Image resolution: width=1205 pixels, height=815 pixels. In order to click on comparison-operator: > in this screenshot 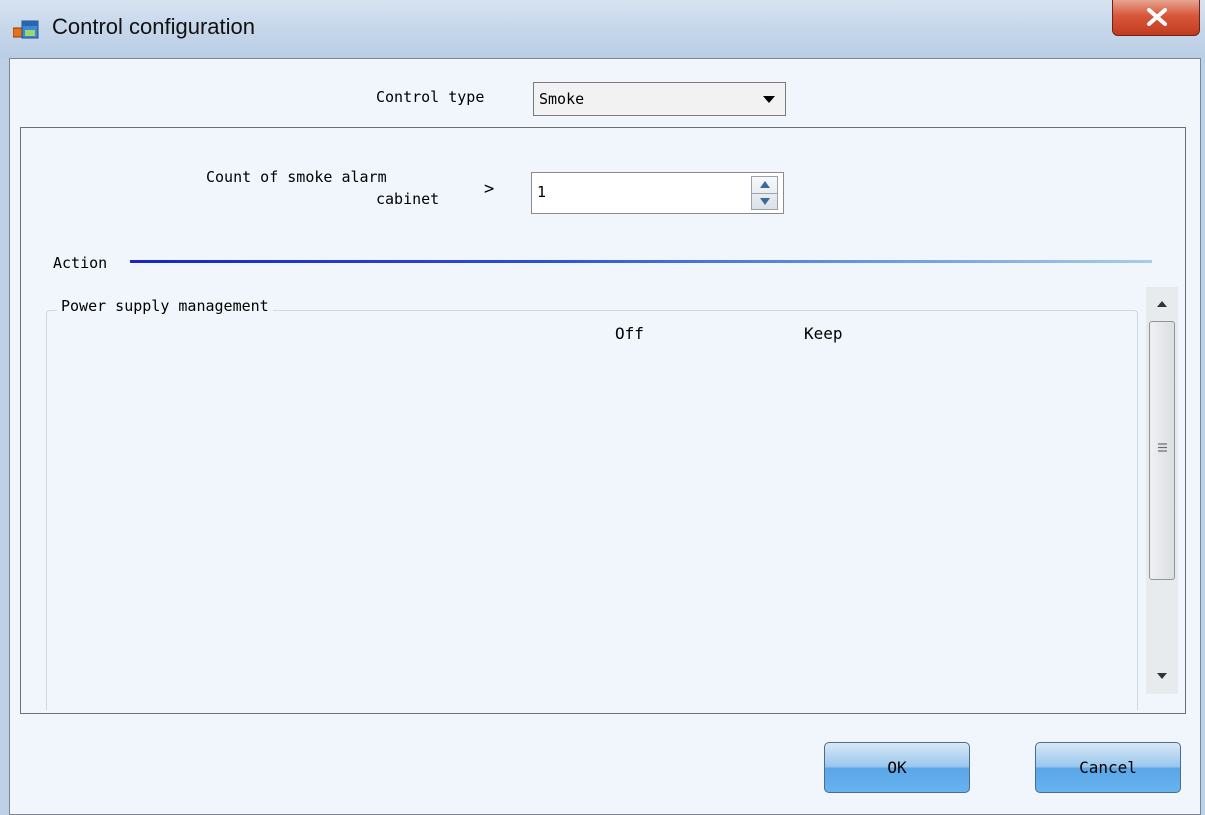, I will do `click(489, 189)`.